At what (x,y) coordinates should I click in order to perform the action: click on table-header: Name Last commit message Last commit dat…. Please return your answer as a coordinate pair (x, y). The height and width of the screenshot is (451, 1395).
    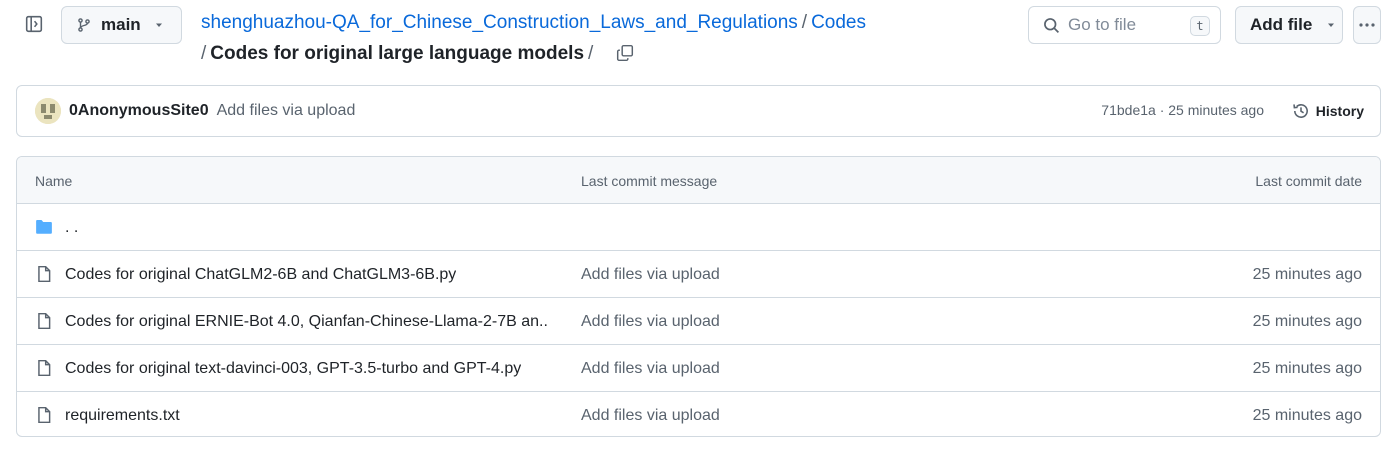
    Looking at the image, I should click on (698, 180).